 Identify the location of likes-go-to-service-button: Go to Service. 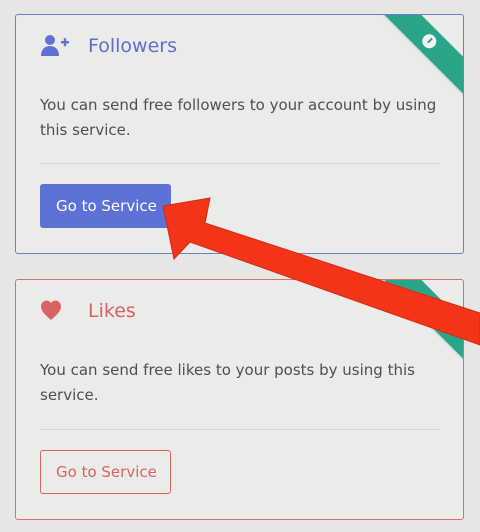
(105, 472).